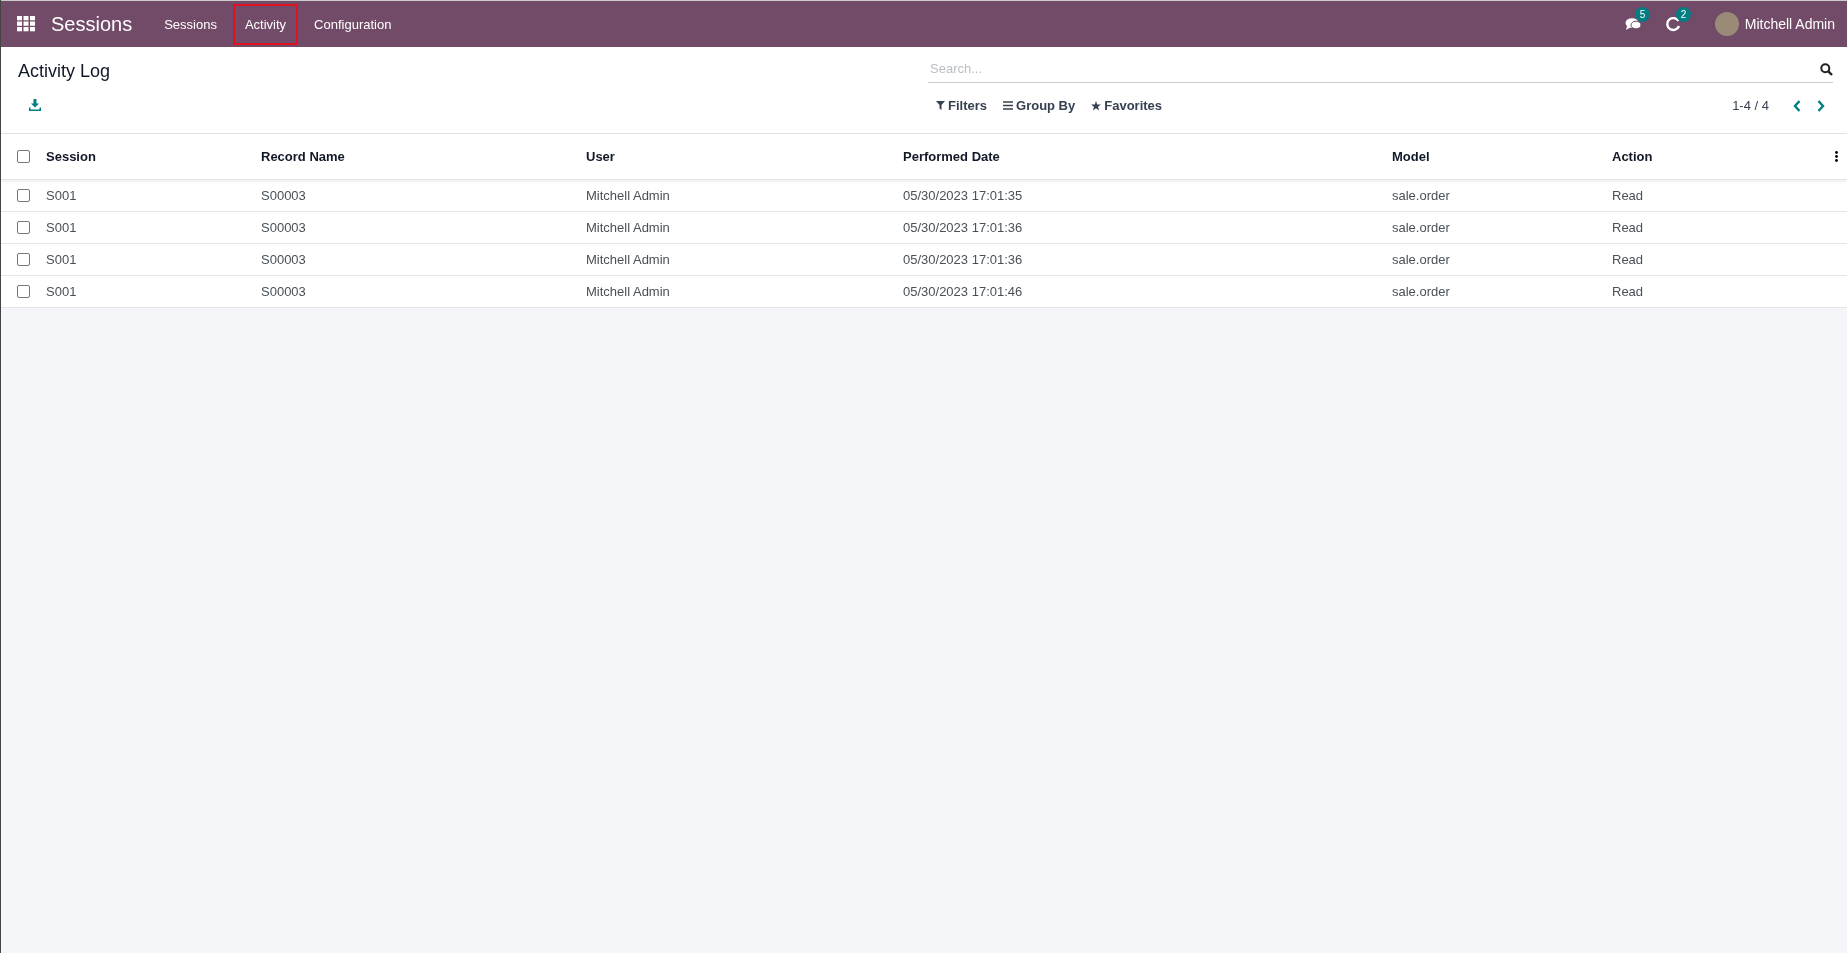 The image size is (1847, 953). I want to click on pager-value: 1-4 / 4, so click(1750, 105).